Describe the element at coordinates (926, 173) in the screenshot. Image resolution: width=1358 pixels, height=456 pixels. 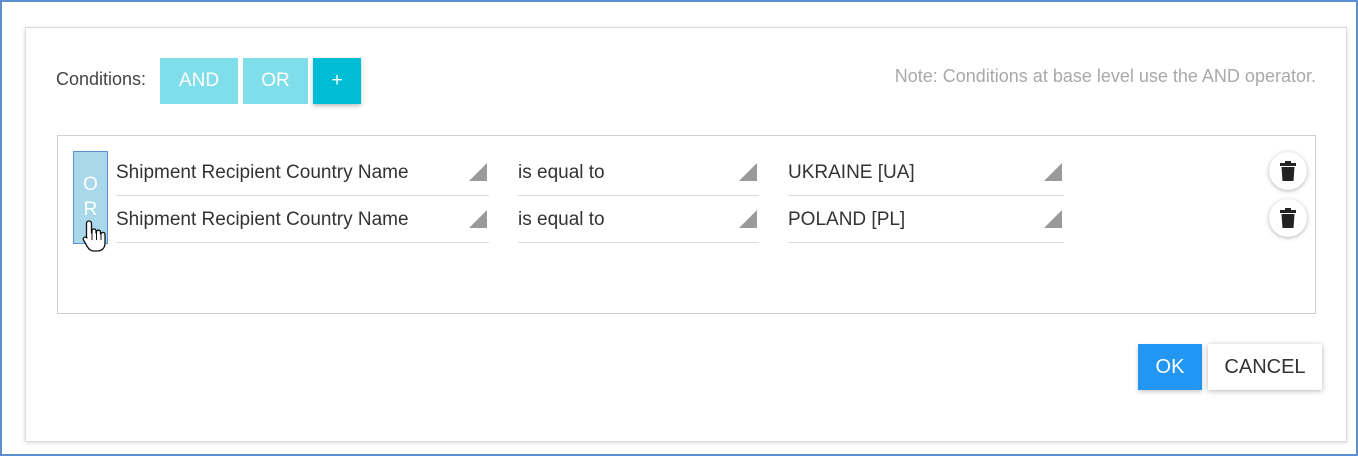
I see `condition-value-select: UKRAINE [UA]` at that location.